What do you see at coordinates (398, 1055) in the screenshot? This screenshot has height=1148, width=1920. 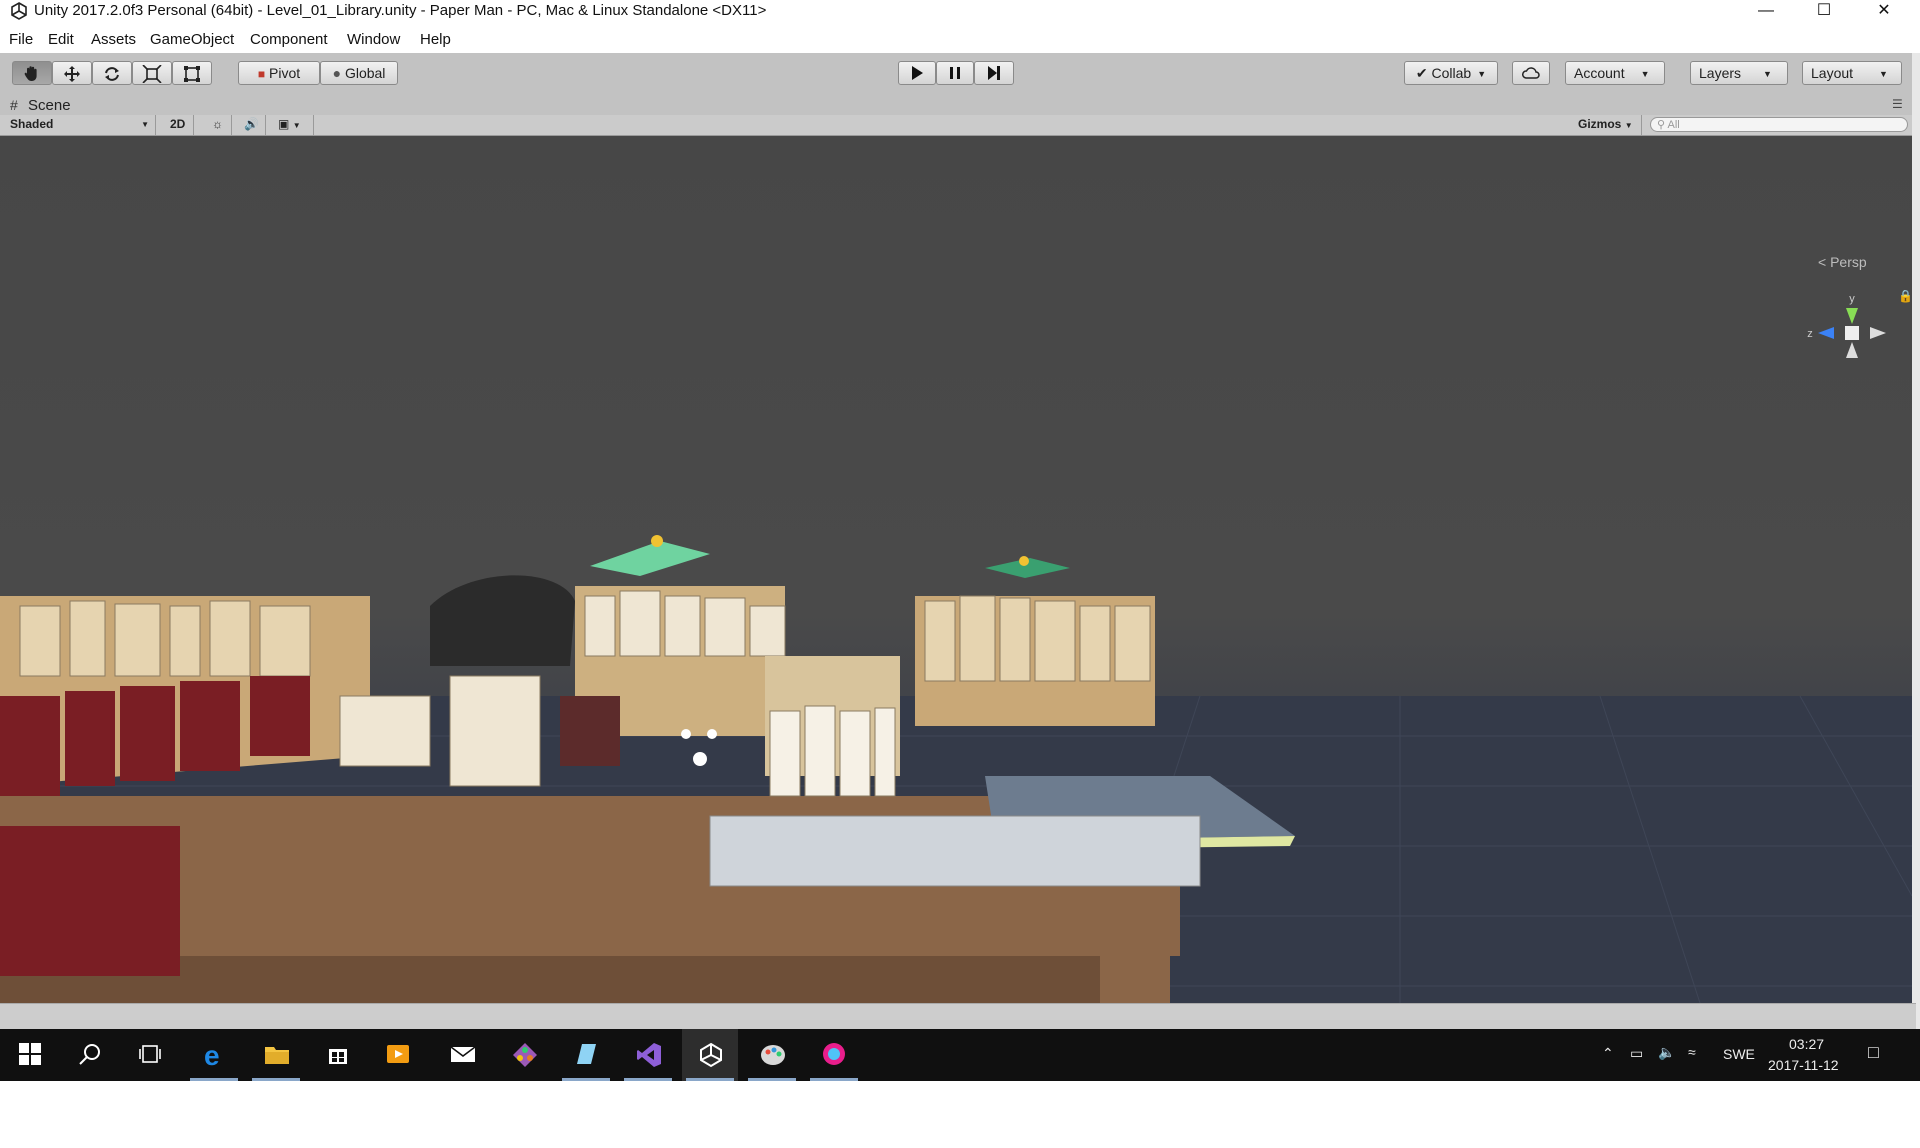 I see `media-player-icon` at bounding box center [398, 1055].